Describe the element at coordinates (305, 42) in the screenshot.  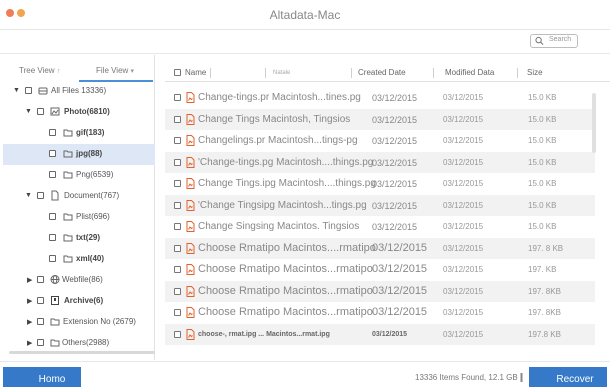
I see `toolbar: Search` at that location.